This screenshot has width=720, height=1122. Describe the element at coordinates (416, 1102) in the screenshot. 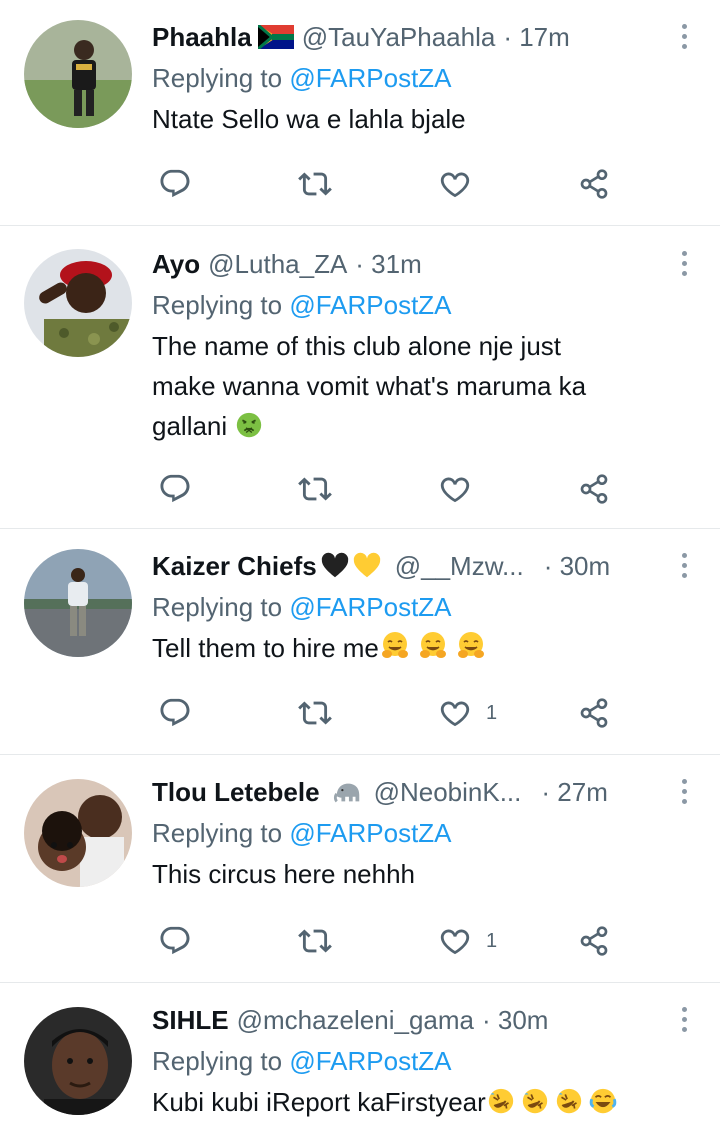

I see `tweet-text: Kubi kubi iReport kaFirstyear` at that location.